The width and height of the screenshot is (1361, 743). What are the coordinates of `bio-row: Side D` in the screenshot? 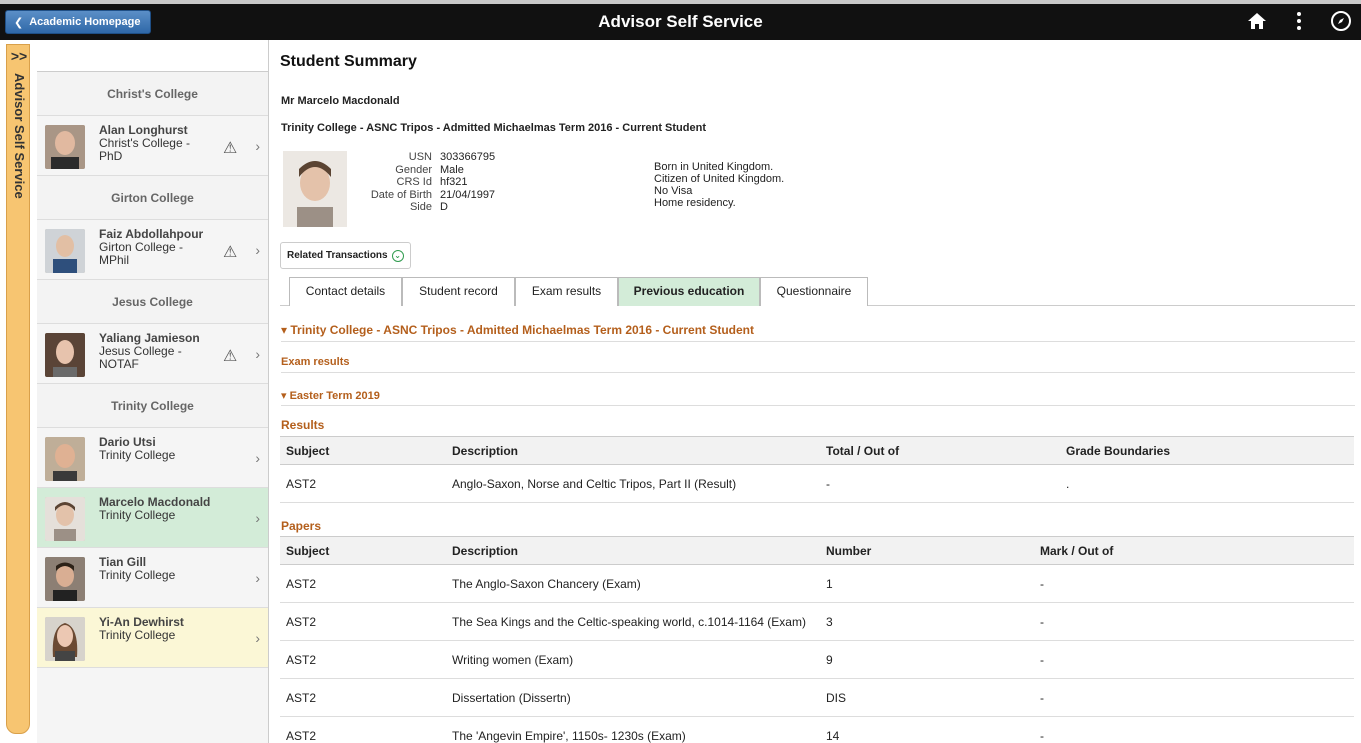 It's located at (427, 207).